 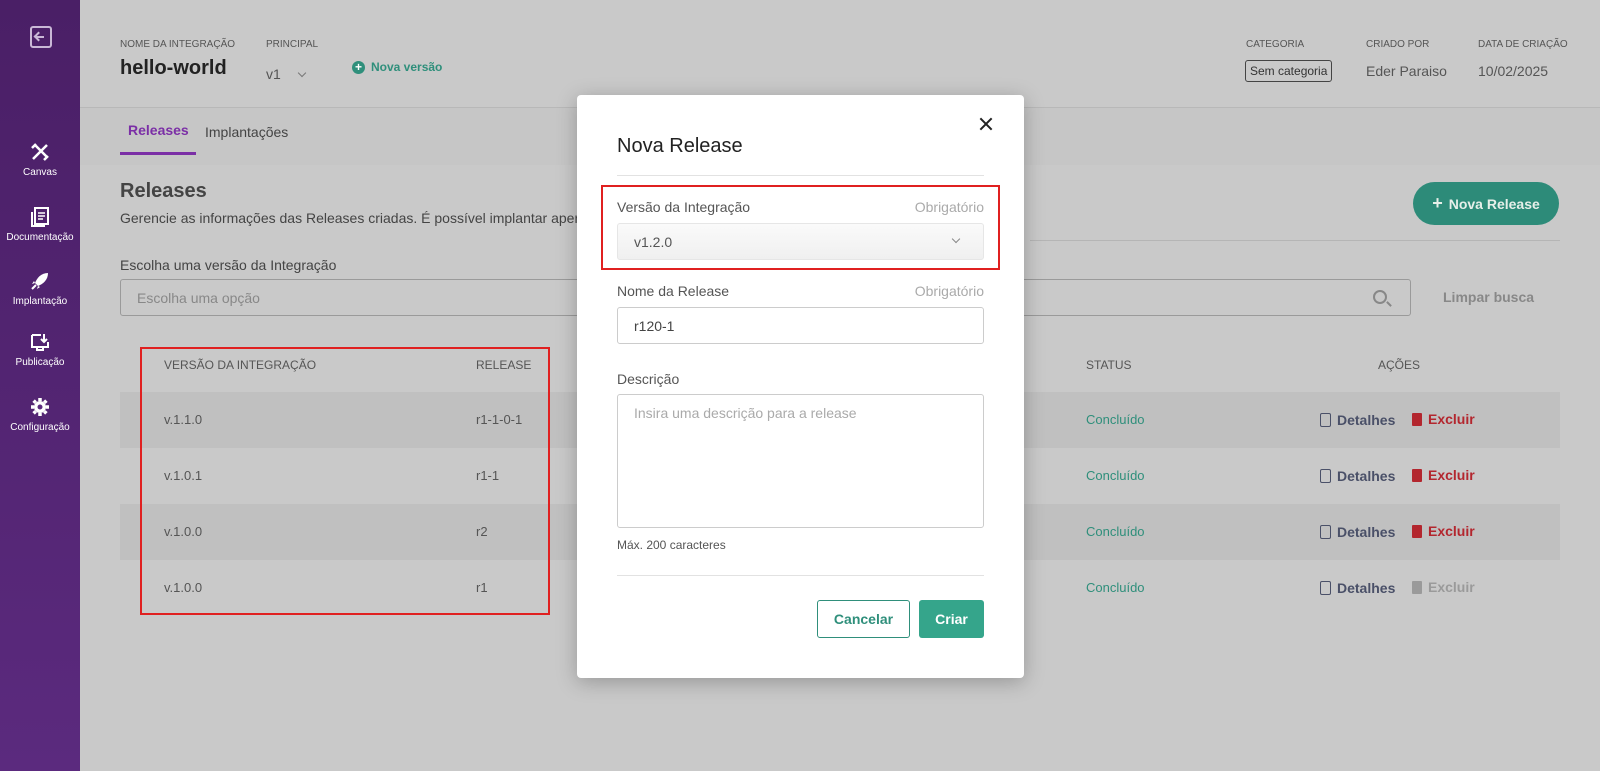 What do you see at coordinates (951, 619) in the screenshot?
I see `create-button: Criar` at bounding box center [951, 619].